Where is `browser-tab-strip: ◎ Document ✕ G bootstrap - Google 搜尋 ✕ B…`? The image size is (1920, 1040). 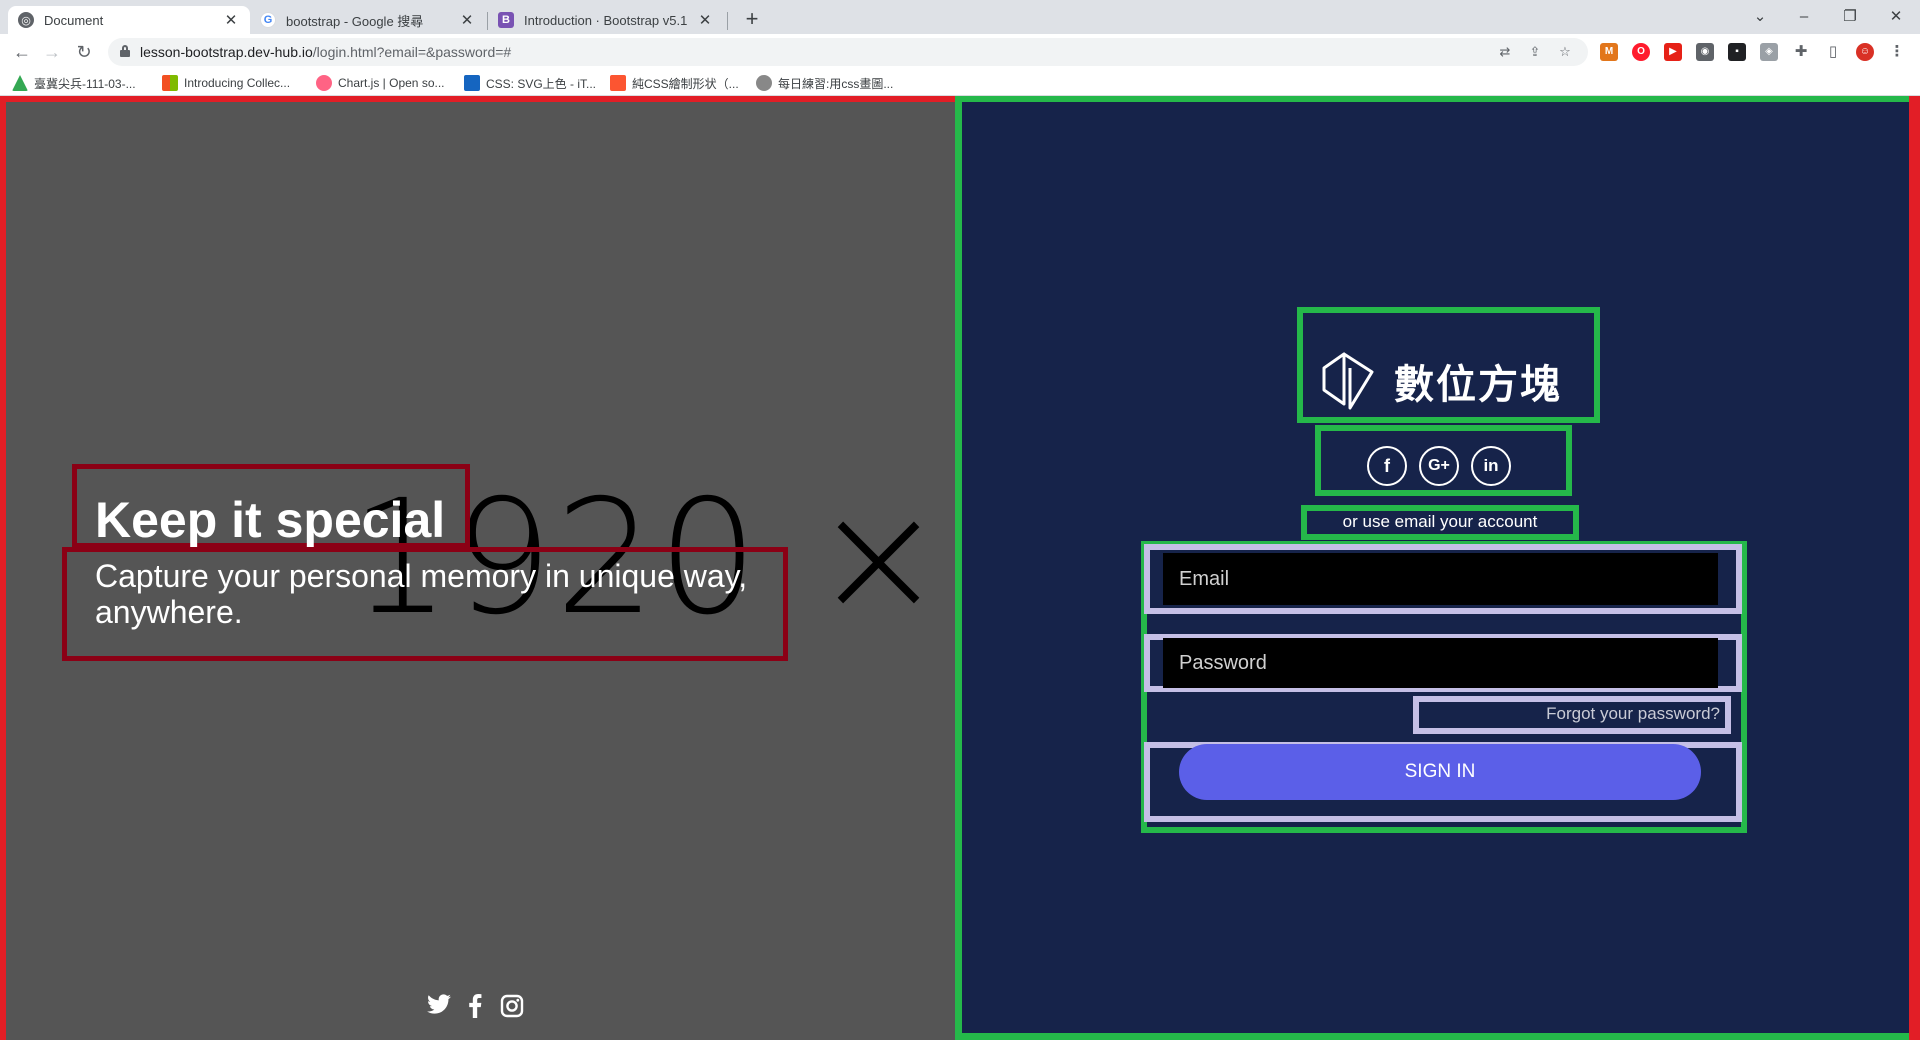
browser-tab-strip: ◎ Document ✕ G bootstrap - Google 搜尋 ✕ B… is located at coordinates (960, 17).